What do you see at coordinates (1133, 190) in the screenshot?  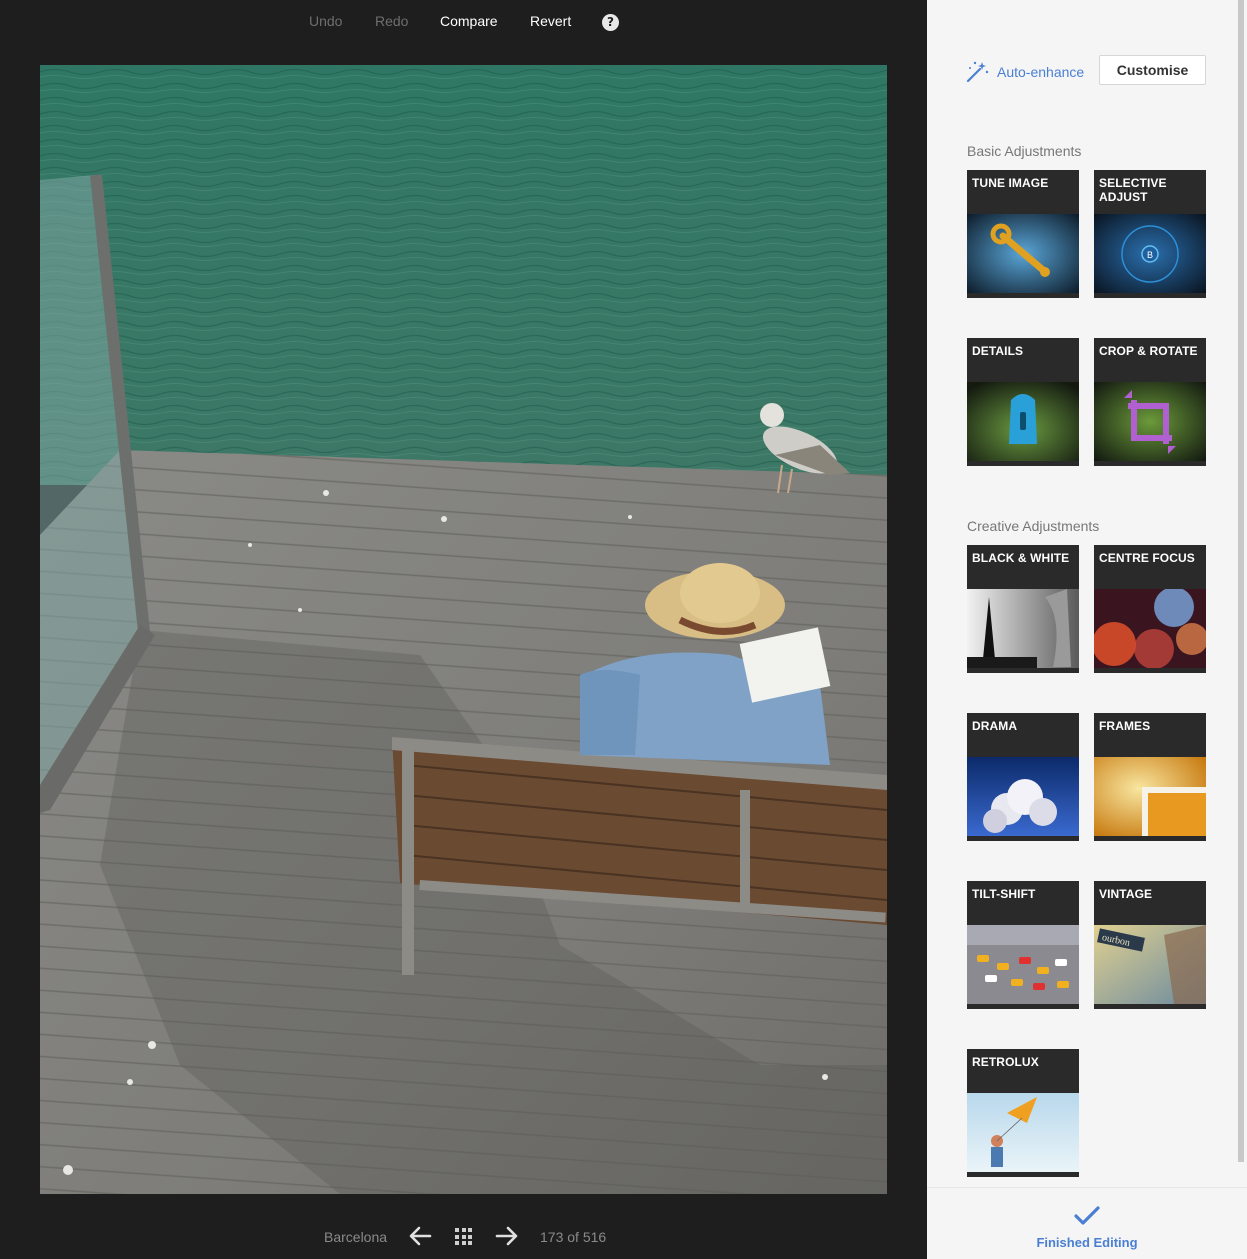 I see `tile-label: SELECTIVE ADJUST` at bounding box center [1133, 190].